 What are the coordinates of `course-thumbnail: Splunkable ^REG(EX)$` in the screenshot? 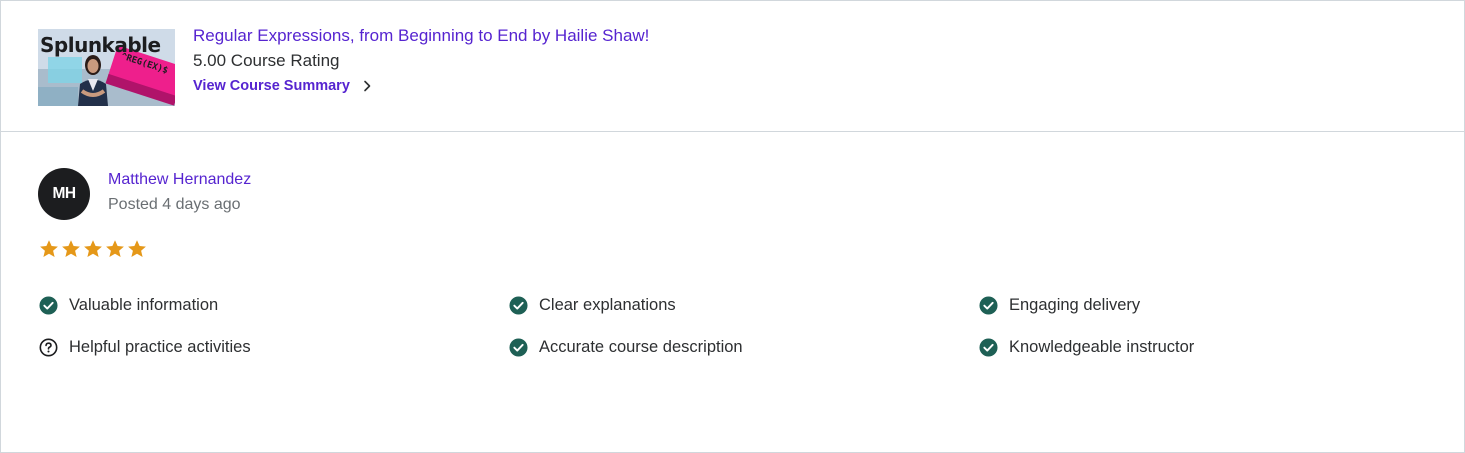 It's located at (106, 67).